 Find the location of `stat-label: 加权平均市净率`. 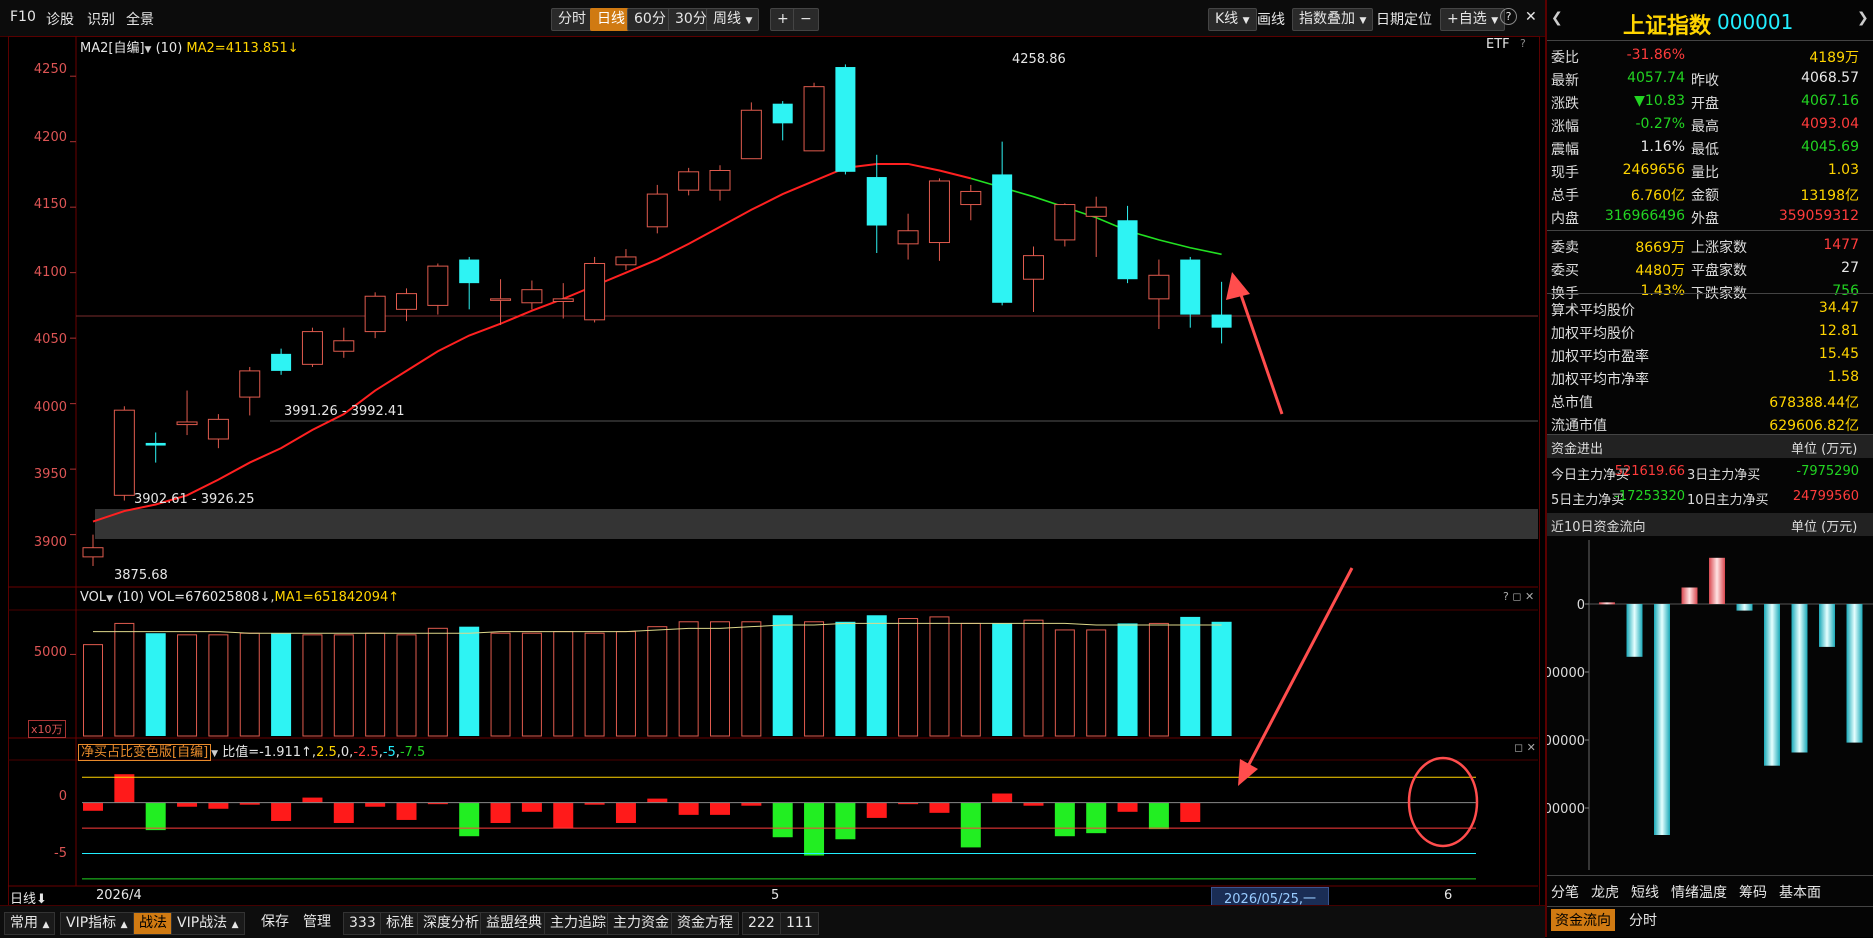

stat-label: 加权平均市净率 is located at coordinates (1600, 380).